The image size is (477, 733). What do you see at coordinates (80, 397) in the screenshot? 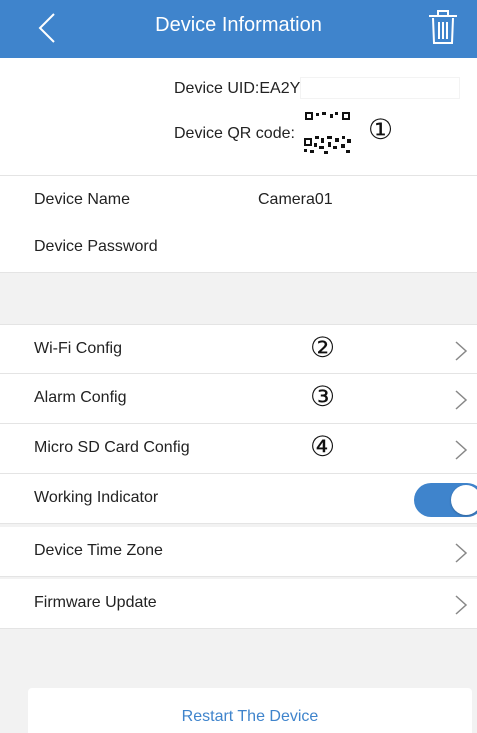
I see `alarm-config-label: Alarm Config` at bounding box center [80, 397].